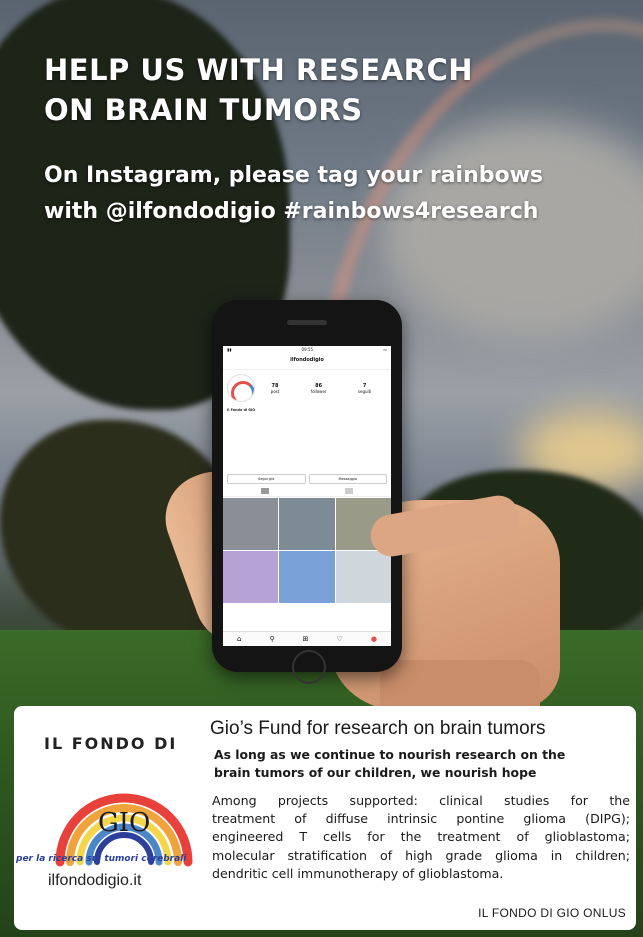 The height and width of the screenshot is (937, 643). What do you see at coordinates (294, 175) in the screenshot?
I see `subline-line: On Instagram, please tag your rainbows` at bounding box center [294, 175].